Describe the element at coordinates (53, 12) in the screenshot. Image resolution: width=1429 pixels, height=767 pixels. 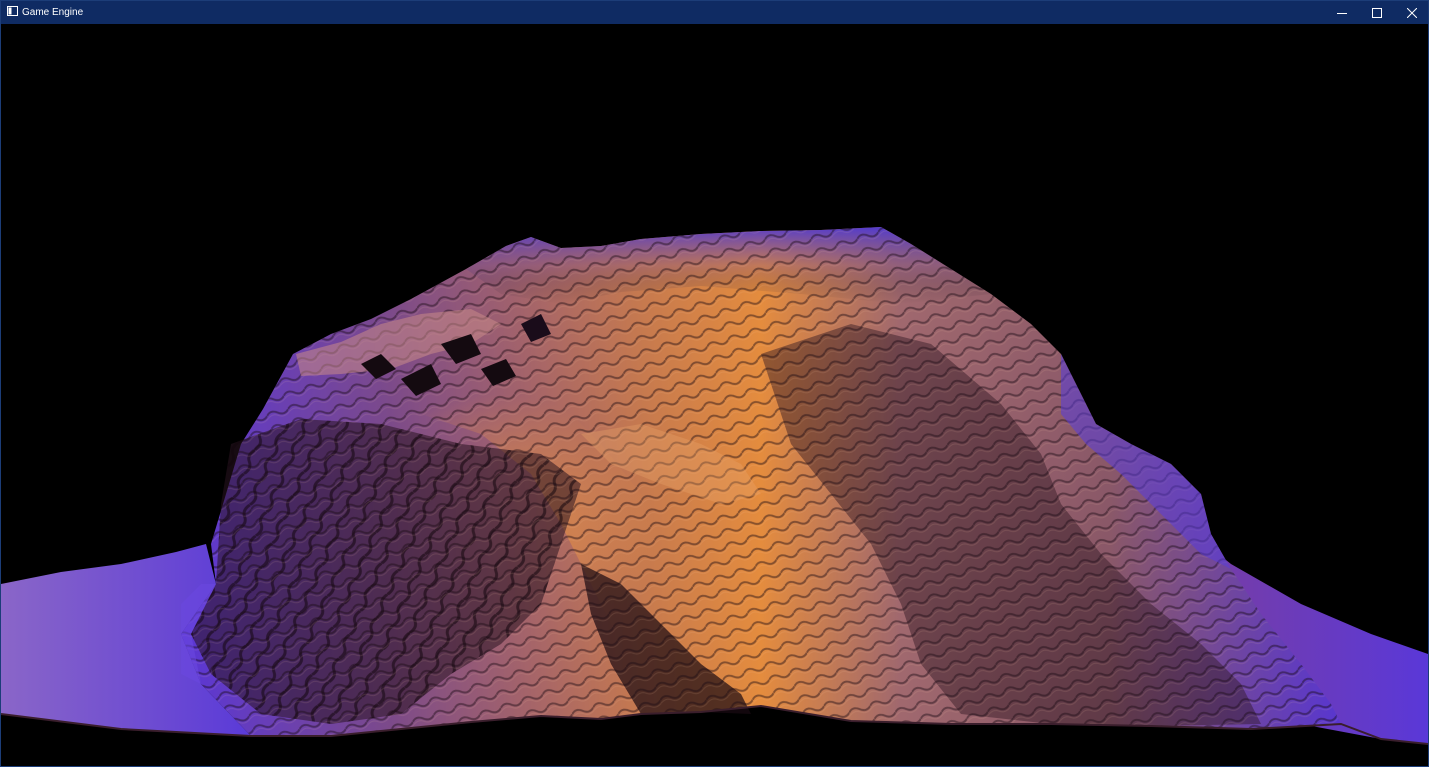
I see `window-title: Game Engine` at that location.